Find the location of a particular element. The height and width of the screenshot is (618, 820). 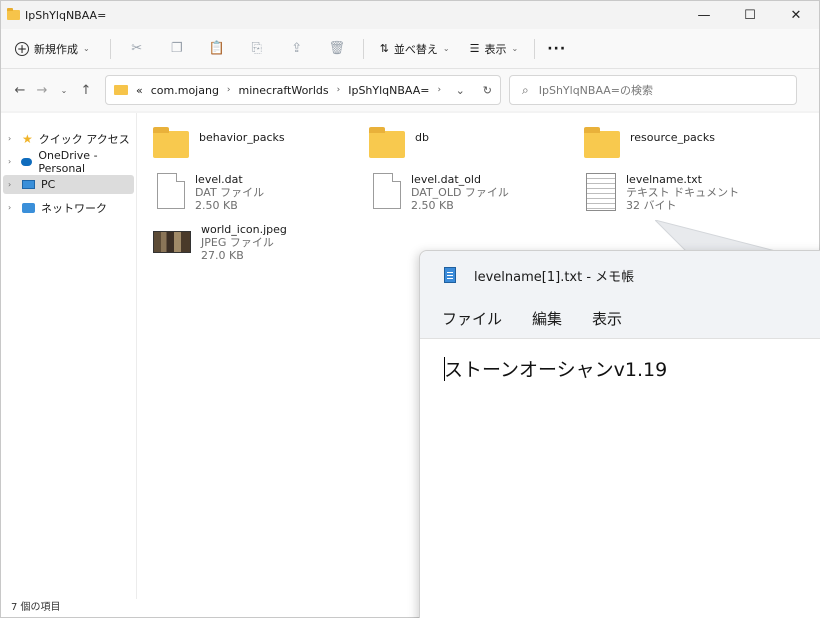

view-icon: ☰ is located at coordinates (474, 48).